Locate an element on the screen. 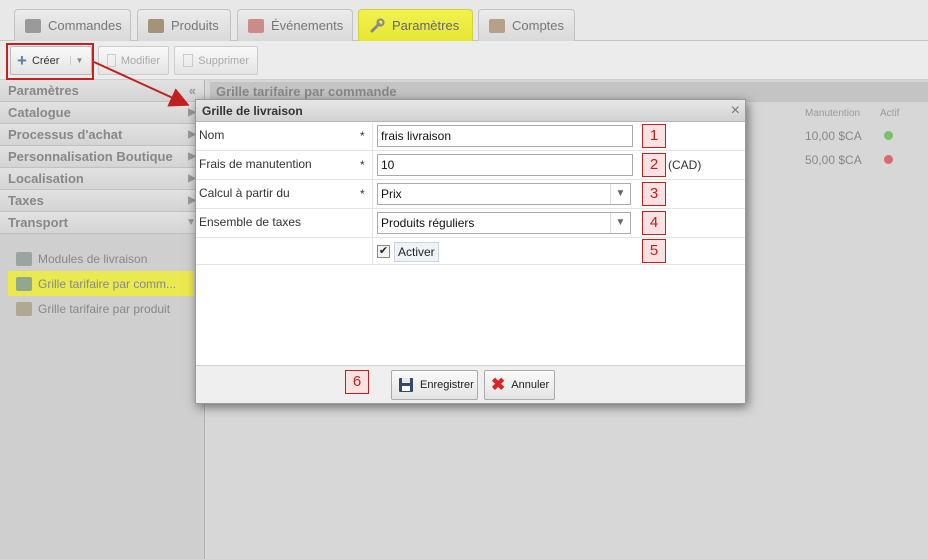 The height and width of the screenshot is (559, 928). save-button: Enregistrer is located at coordinates (434, 385).